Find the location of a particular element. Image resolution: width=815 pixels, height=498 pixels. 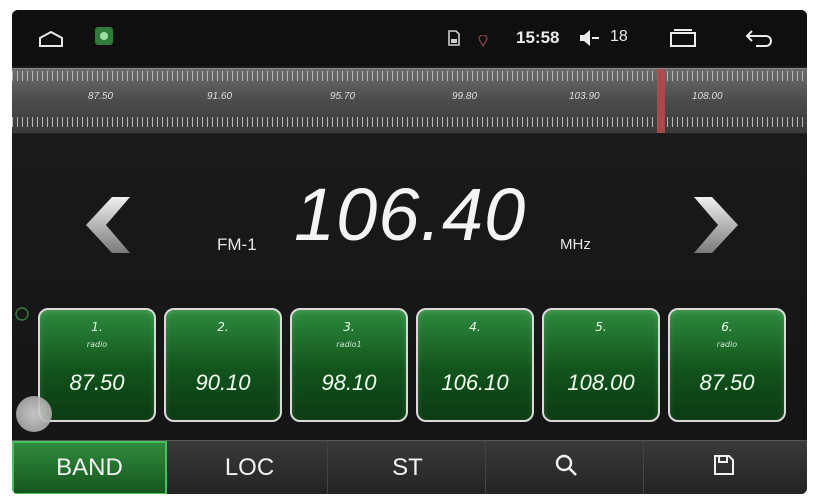

home-icon is located at coordinates (51, 41).